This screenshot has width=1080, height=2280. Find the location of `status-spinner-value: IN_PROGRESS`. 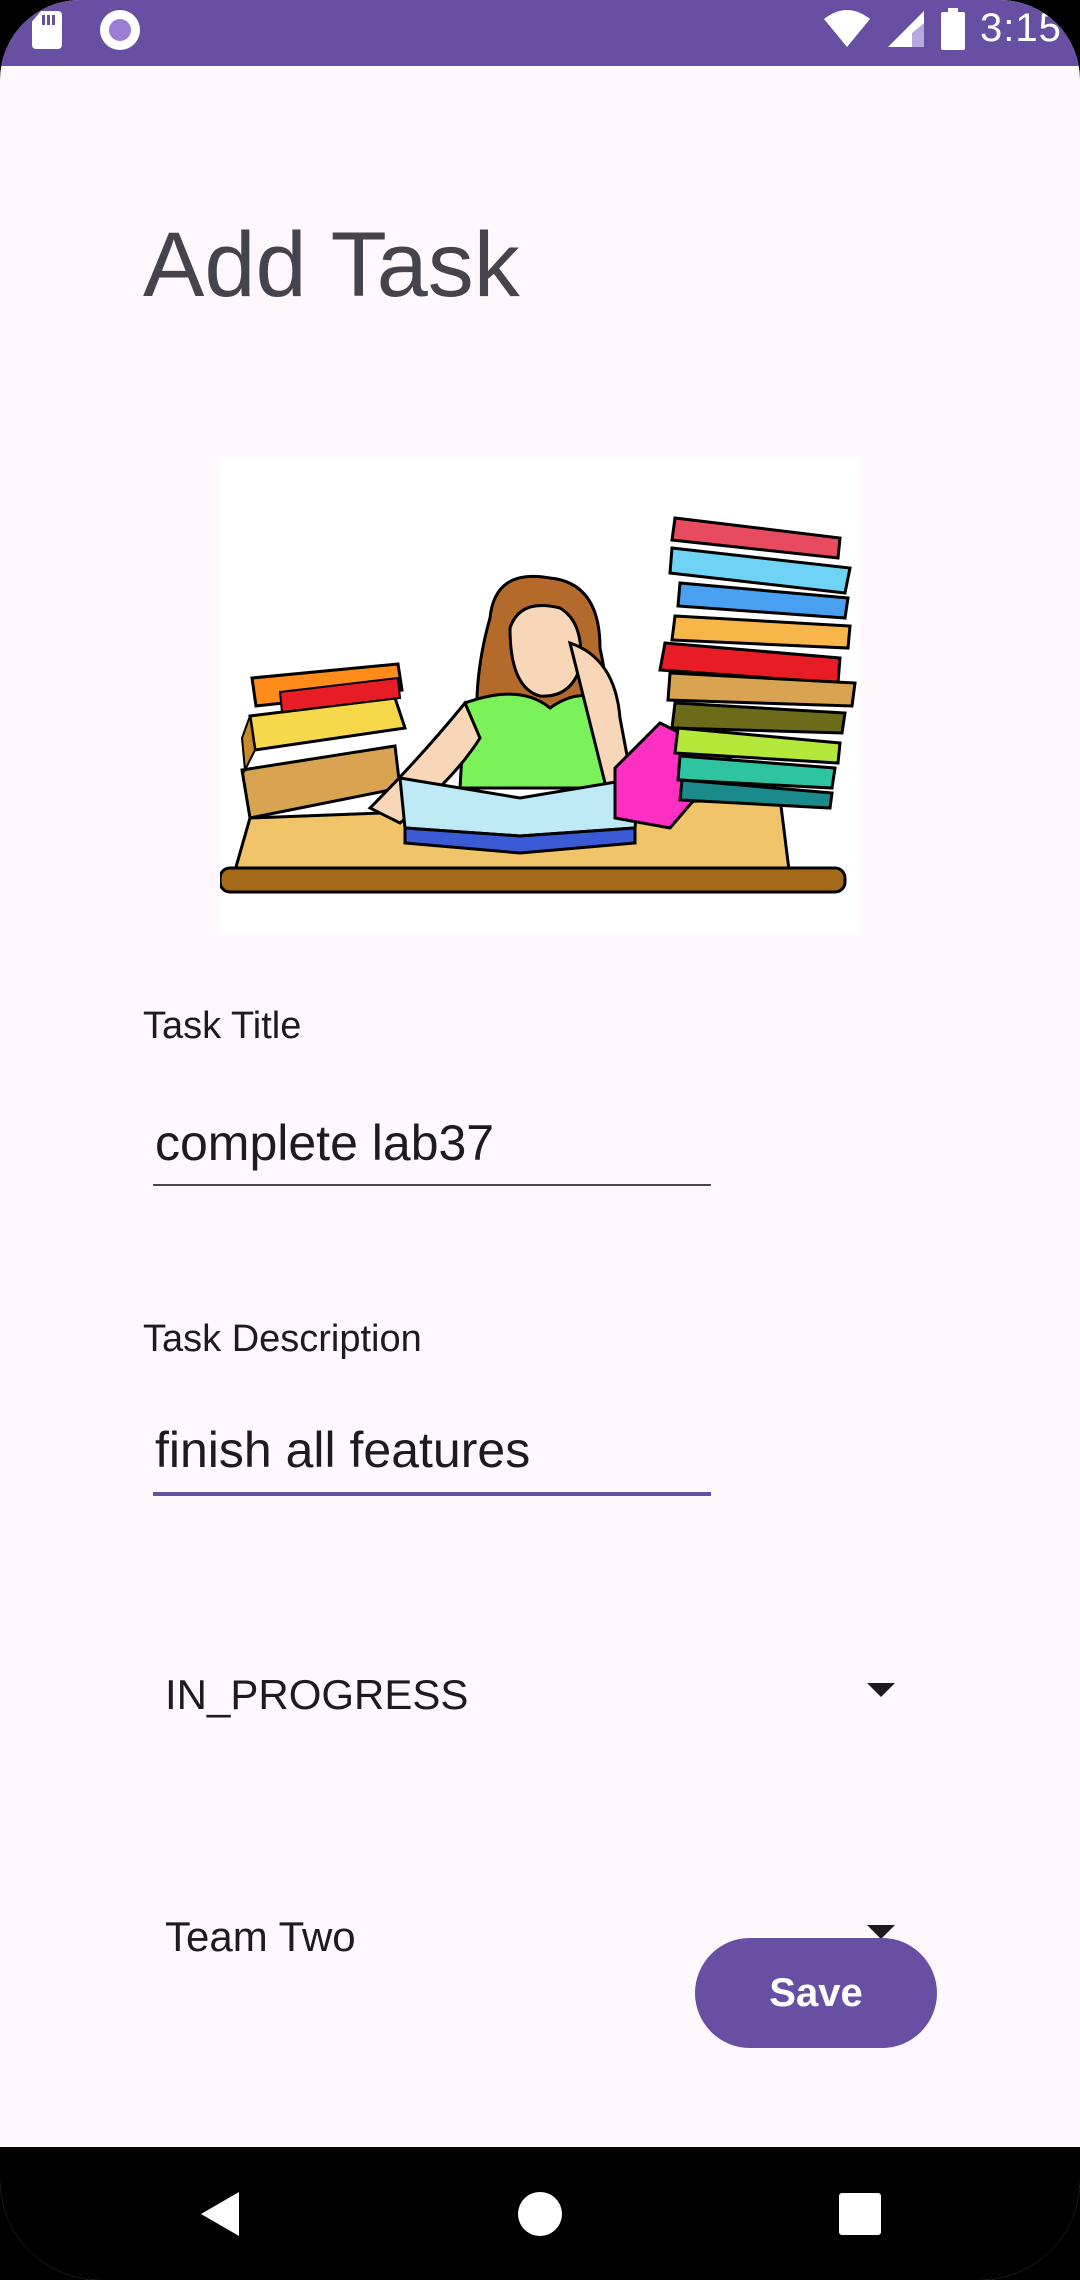

status-spinner-value: IN_PROGRESS is located at coordinates (317, 1694).